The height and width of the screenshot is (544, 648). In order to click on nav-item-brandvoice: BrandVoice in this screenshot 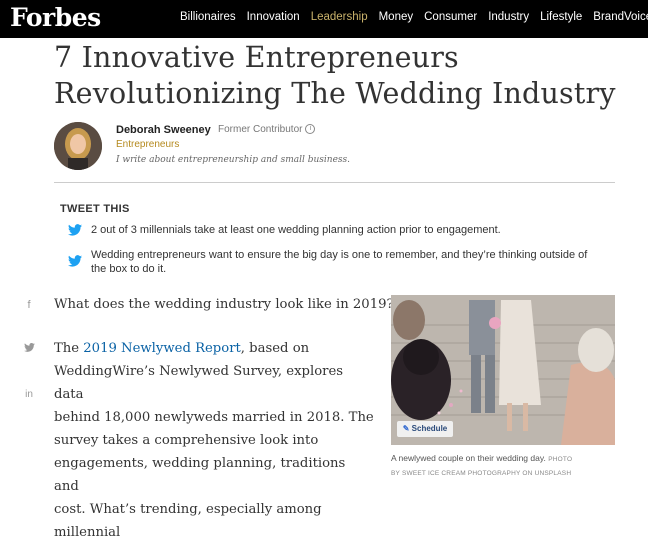, I will do `click(620, 17)`.